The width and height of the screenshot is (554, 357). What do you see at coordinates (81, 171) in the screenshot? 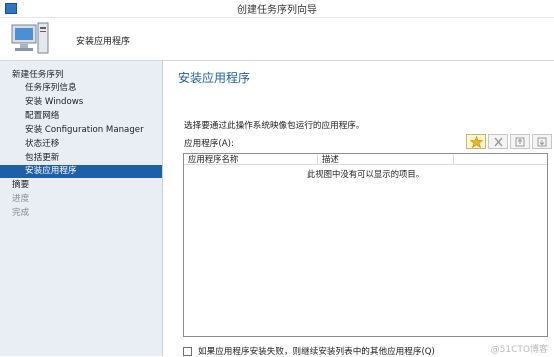
I see `nav-step-install-applications: 安装应用程序` at bounding box center [81, 171].